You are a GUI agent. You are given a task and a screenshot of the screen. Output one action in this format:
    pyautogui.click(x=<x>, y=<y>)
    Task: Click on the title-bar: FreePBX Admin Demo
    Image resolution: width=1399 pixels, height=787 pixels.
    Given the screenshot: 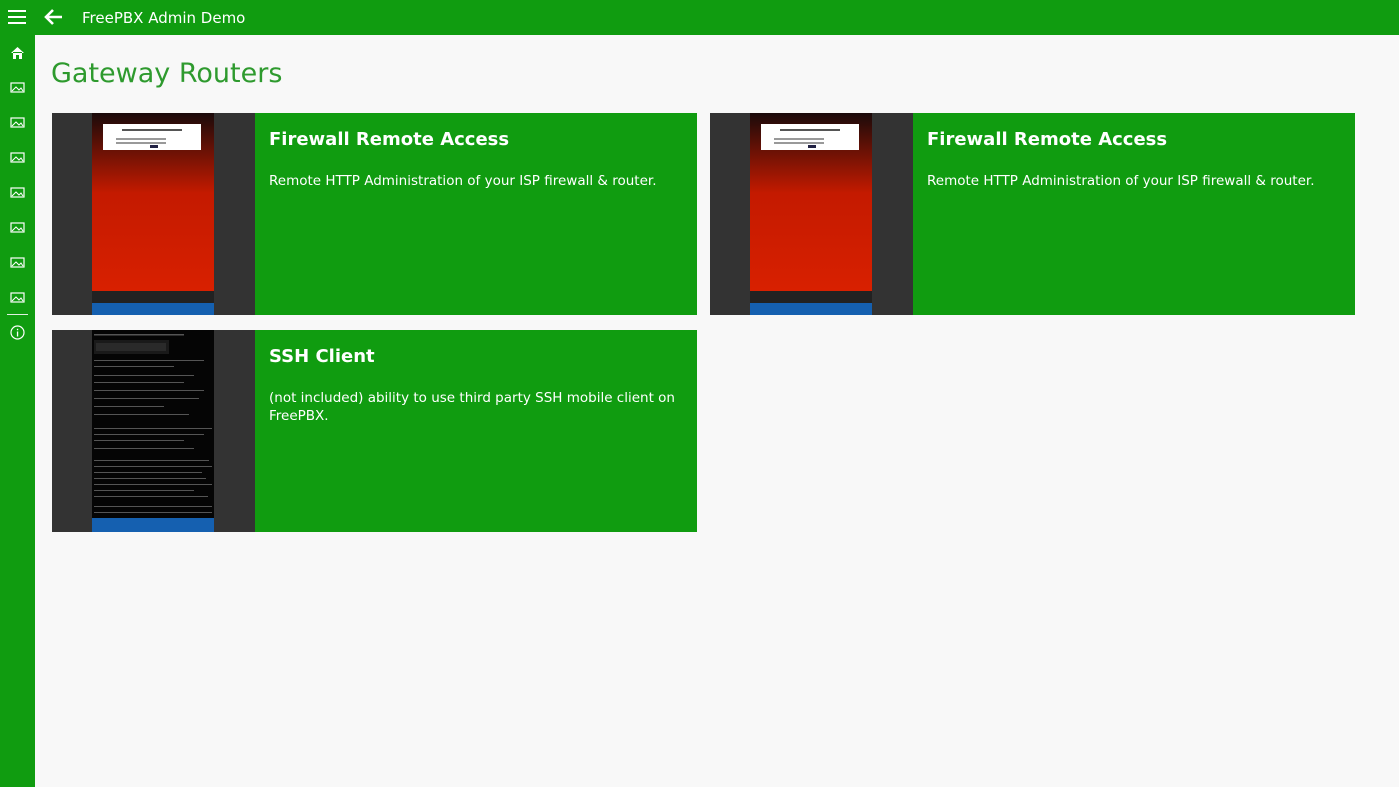 What is the action you would take?
    pyautogui.click(x=699, y=17)
    